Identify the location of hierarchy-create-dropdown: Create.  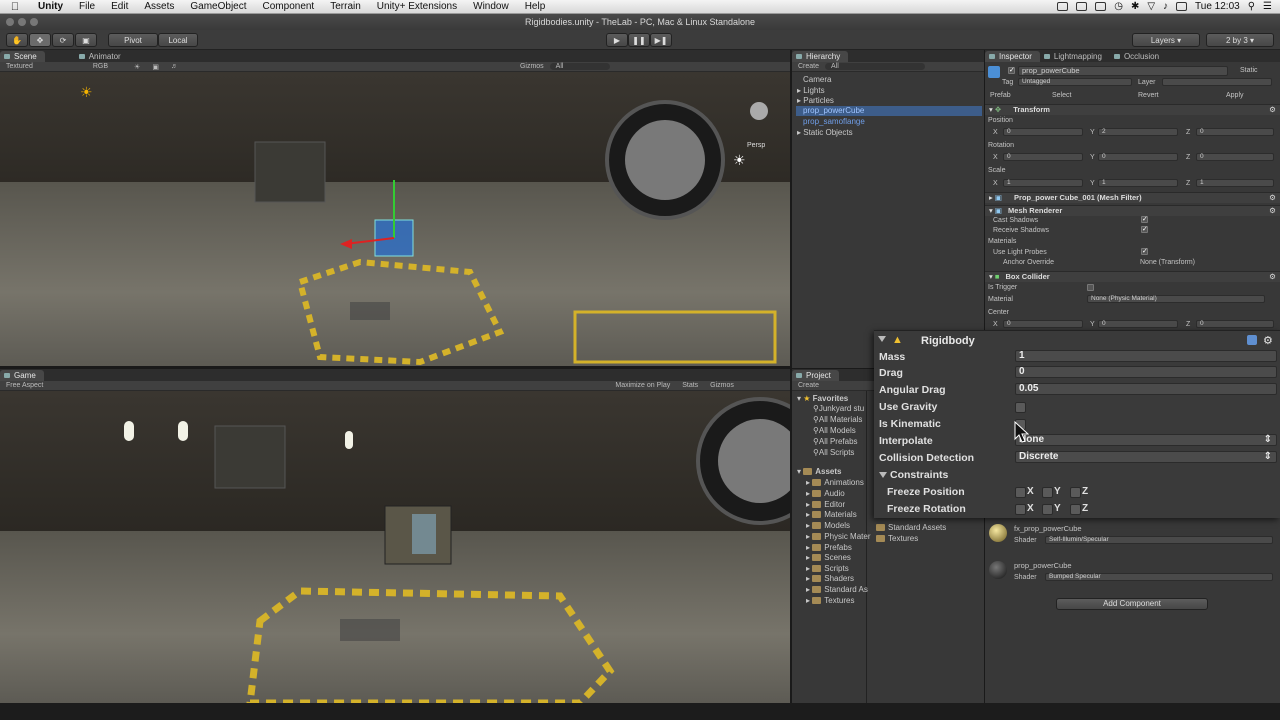
(808, 66).